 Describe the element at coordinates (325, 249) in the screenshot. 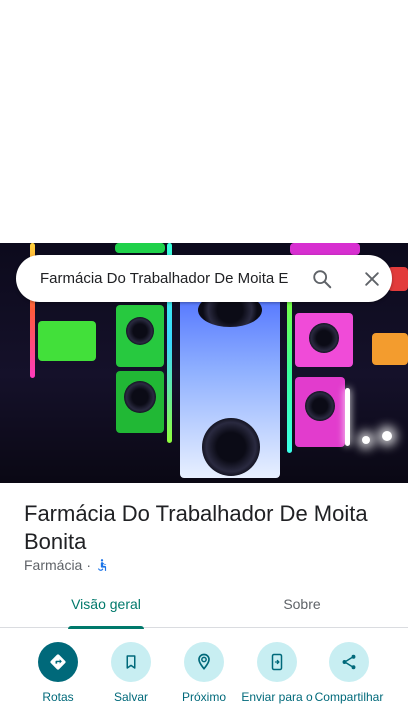

I see `speaker-pink-top` at that location.